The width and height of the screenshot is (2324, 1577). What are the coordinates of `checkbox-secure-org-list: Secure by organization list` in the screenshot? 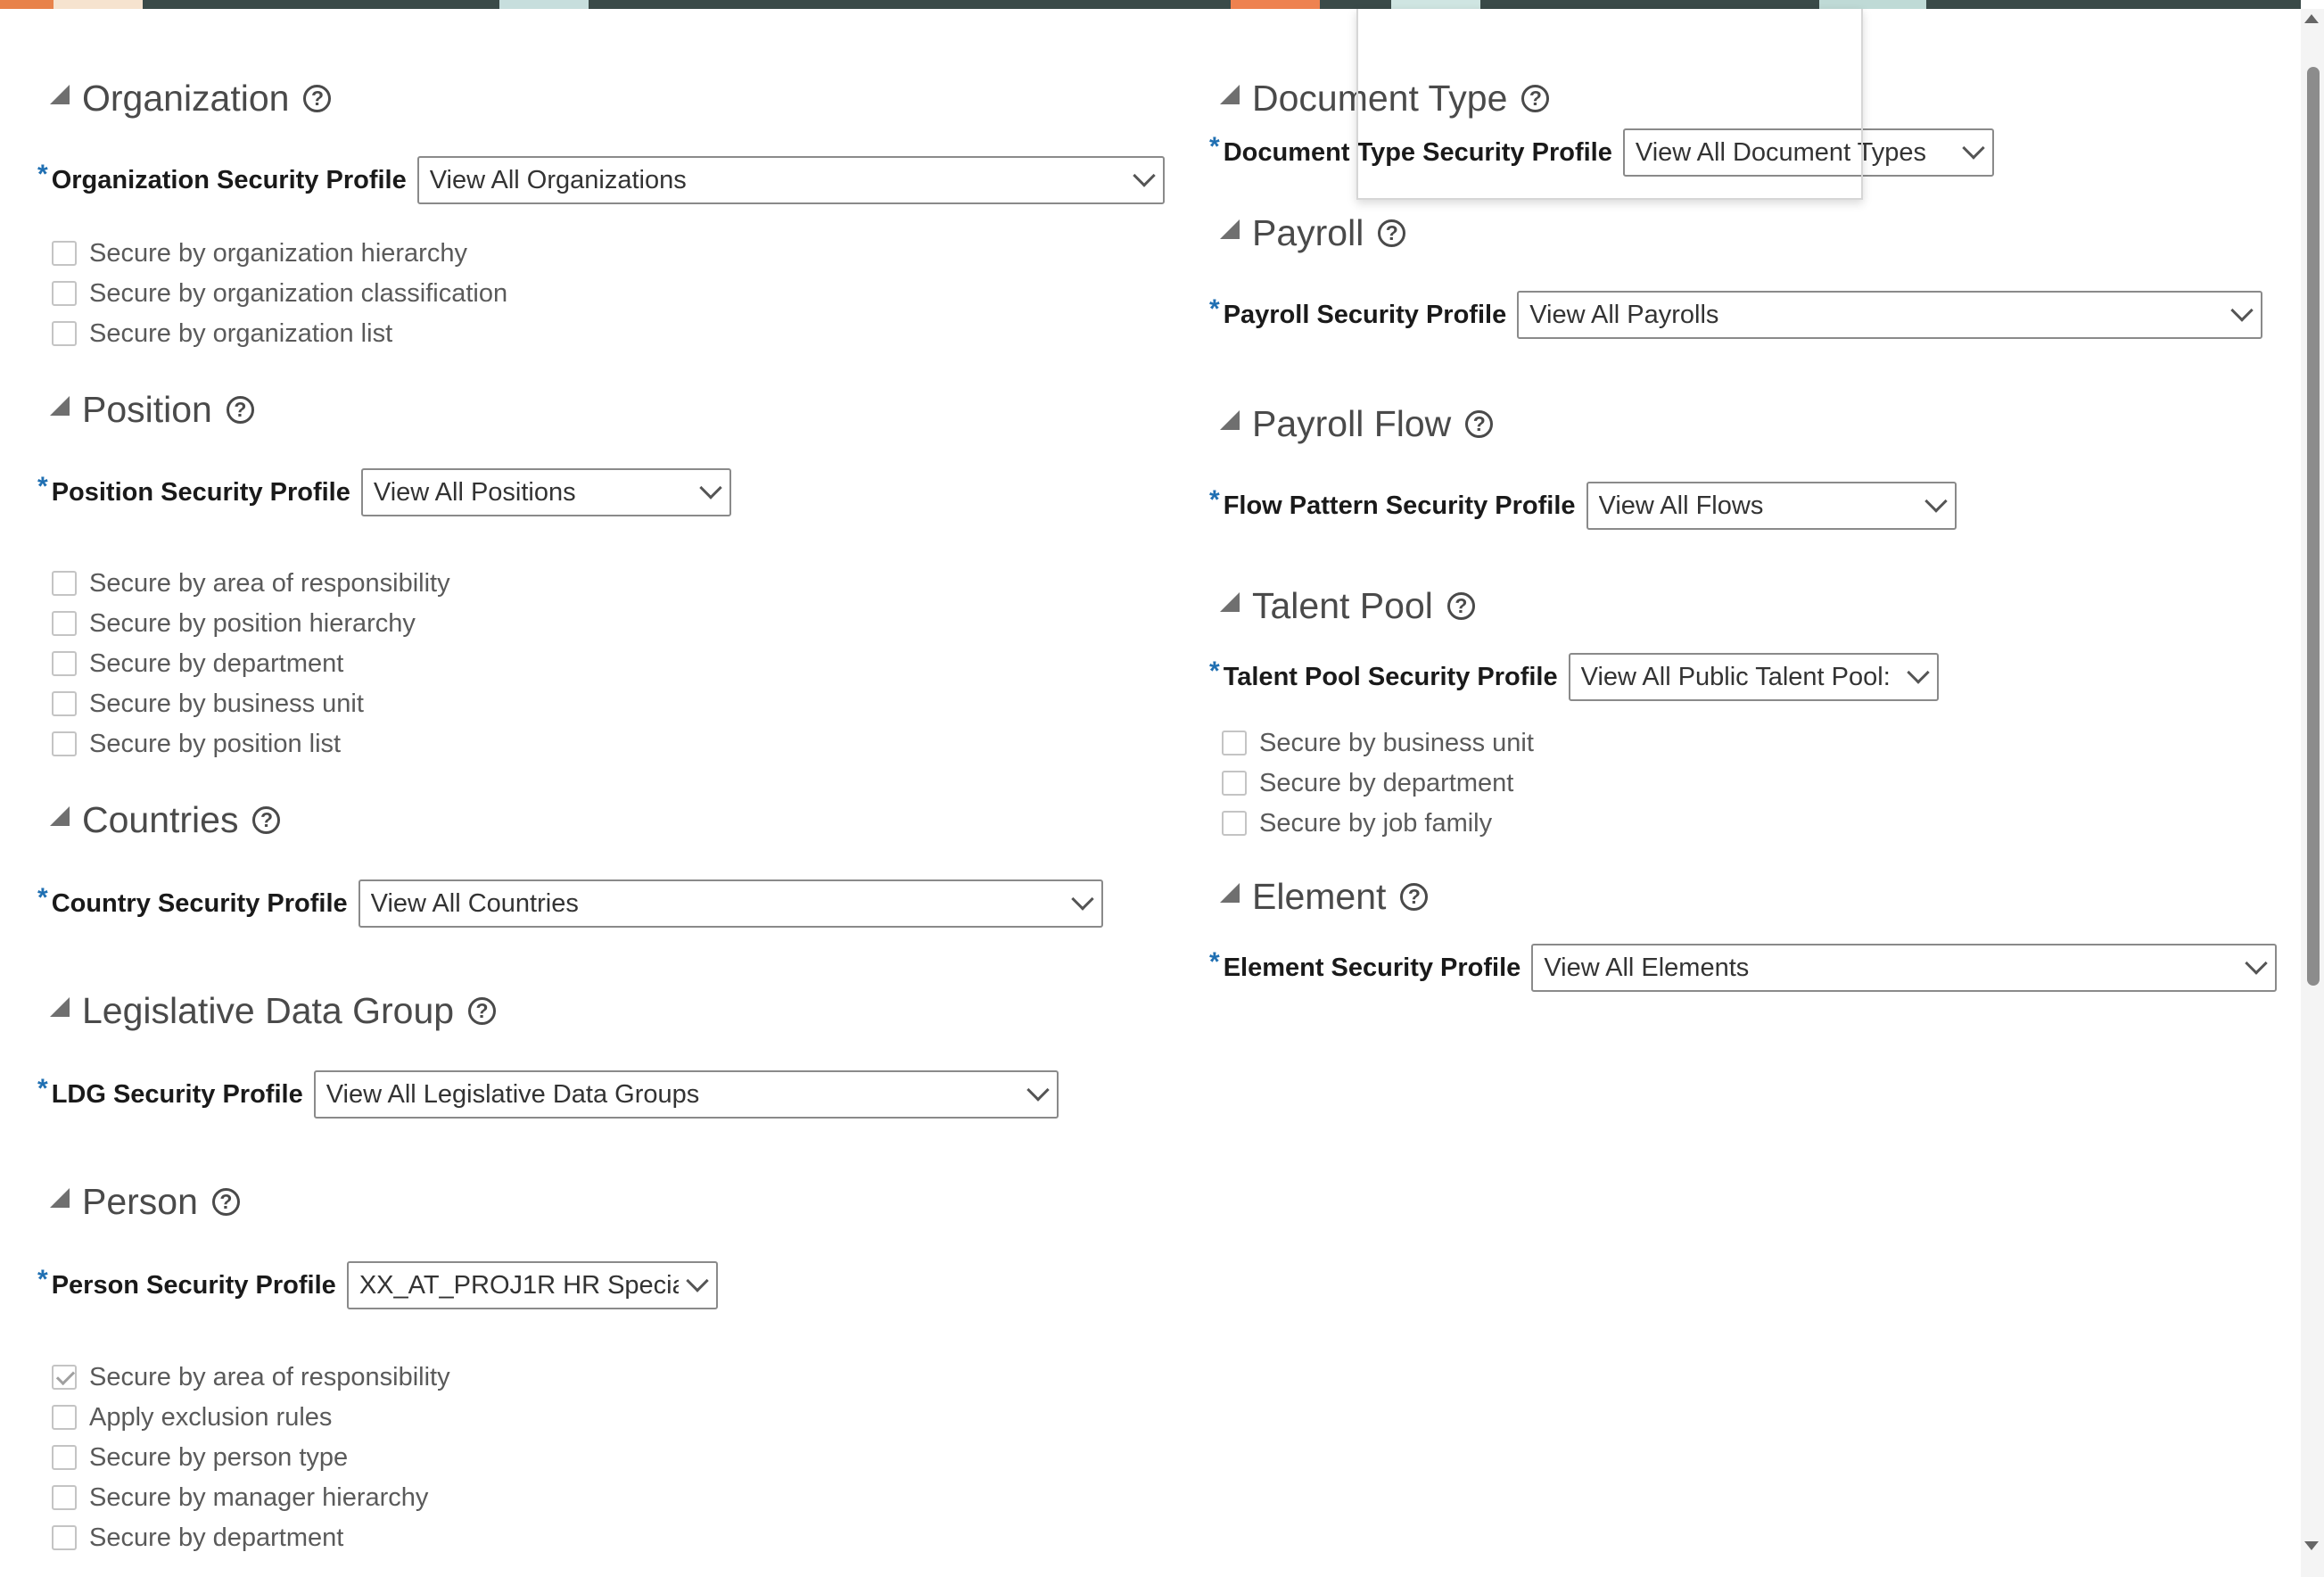 It's located at (222, 334).